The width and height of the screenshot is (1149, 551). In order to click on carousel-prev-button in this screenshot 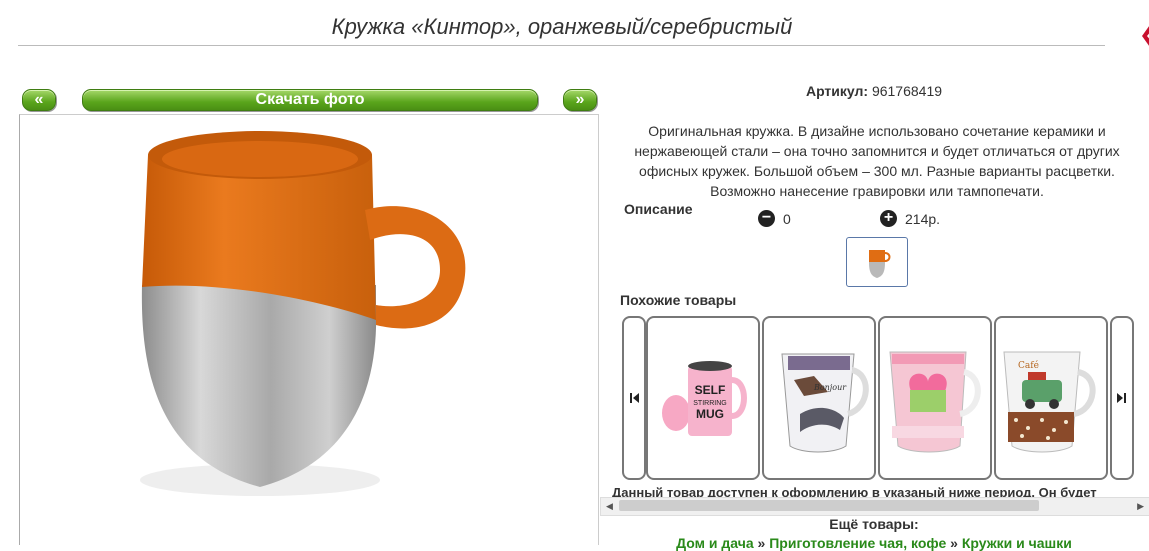, I will do `click(634, 398)`.